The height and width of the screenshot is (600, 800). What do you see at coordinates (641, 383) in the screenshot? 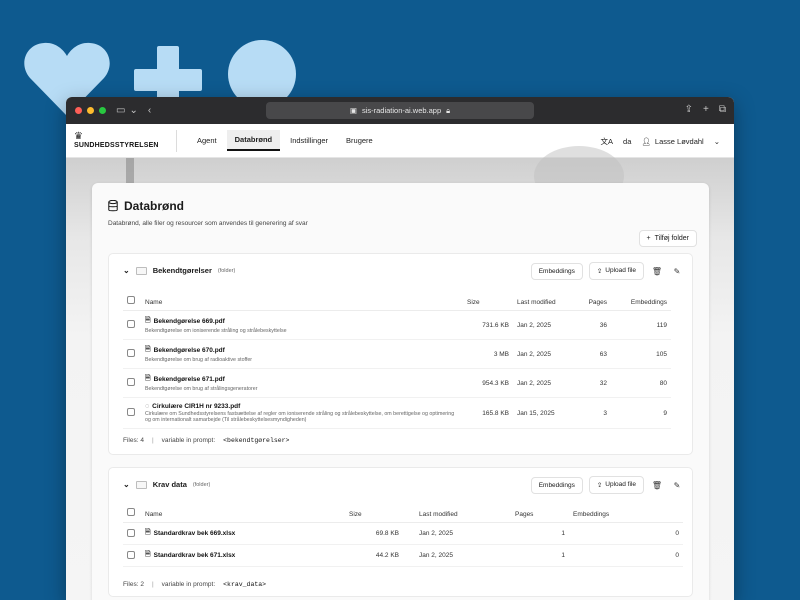
I see `file-embeddings: 80` at bounding box center [641, 383].